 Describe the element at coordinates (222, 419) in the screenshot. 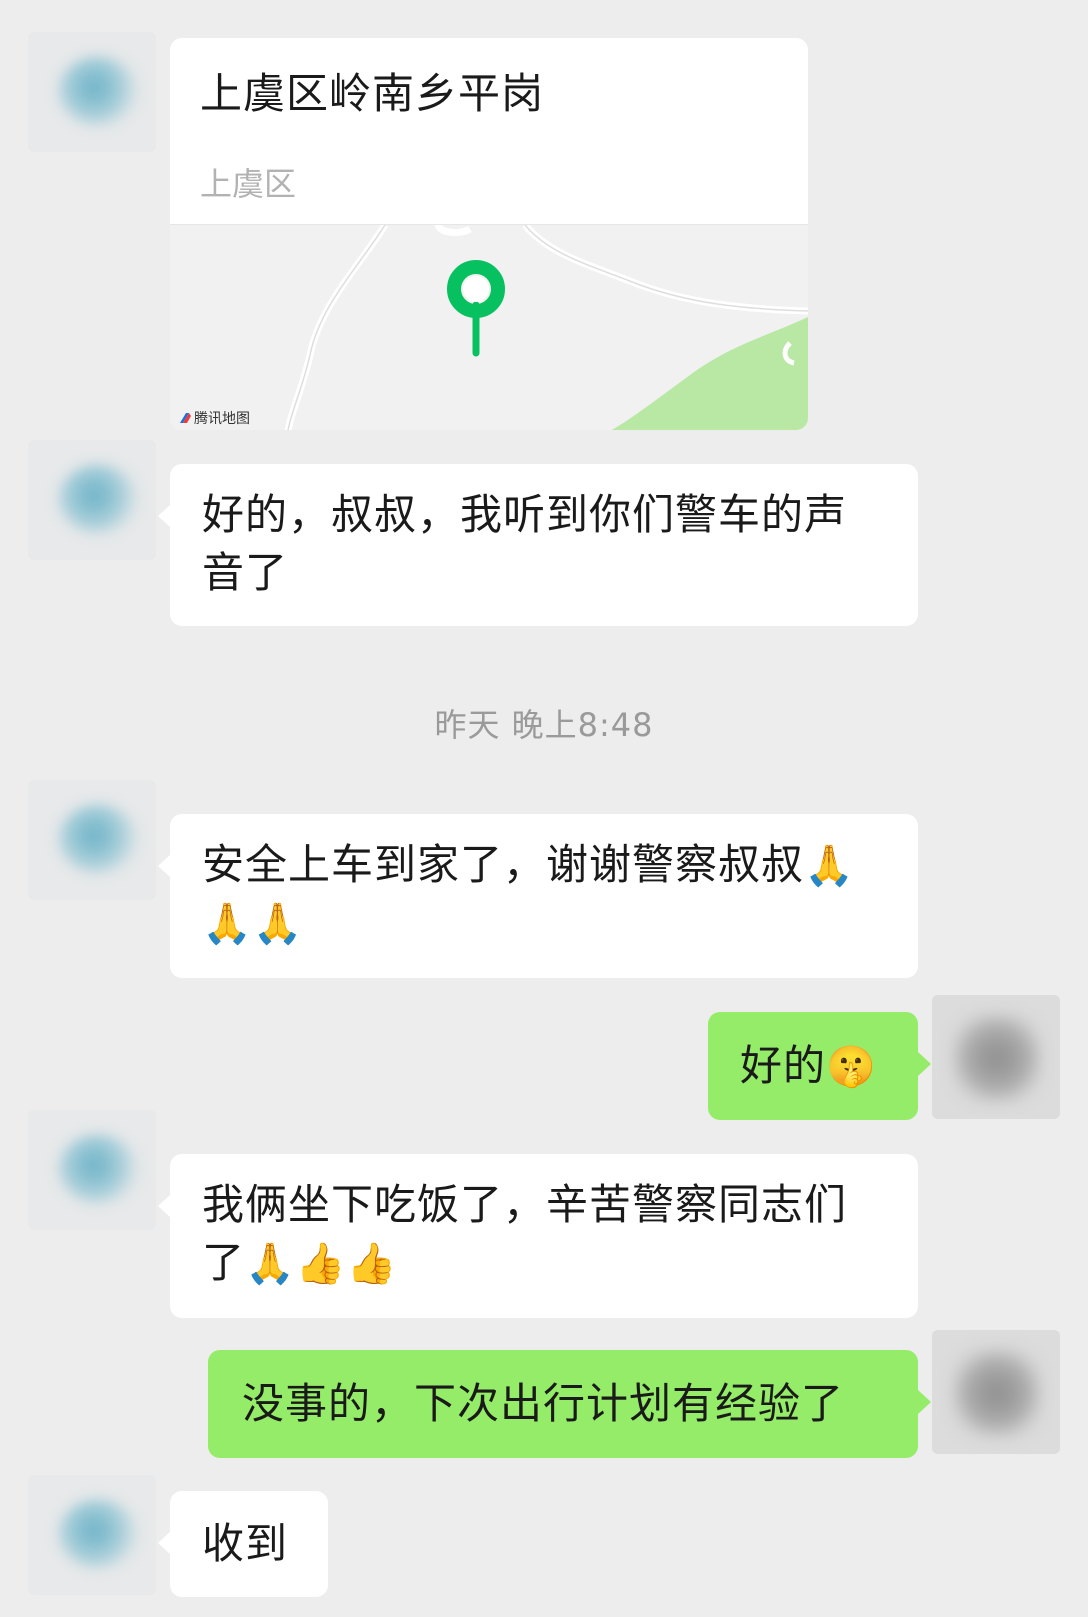

I see `map-credit: 腾讯地图` at that location.